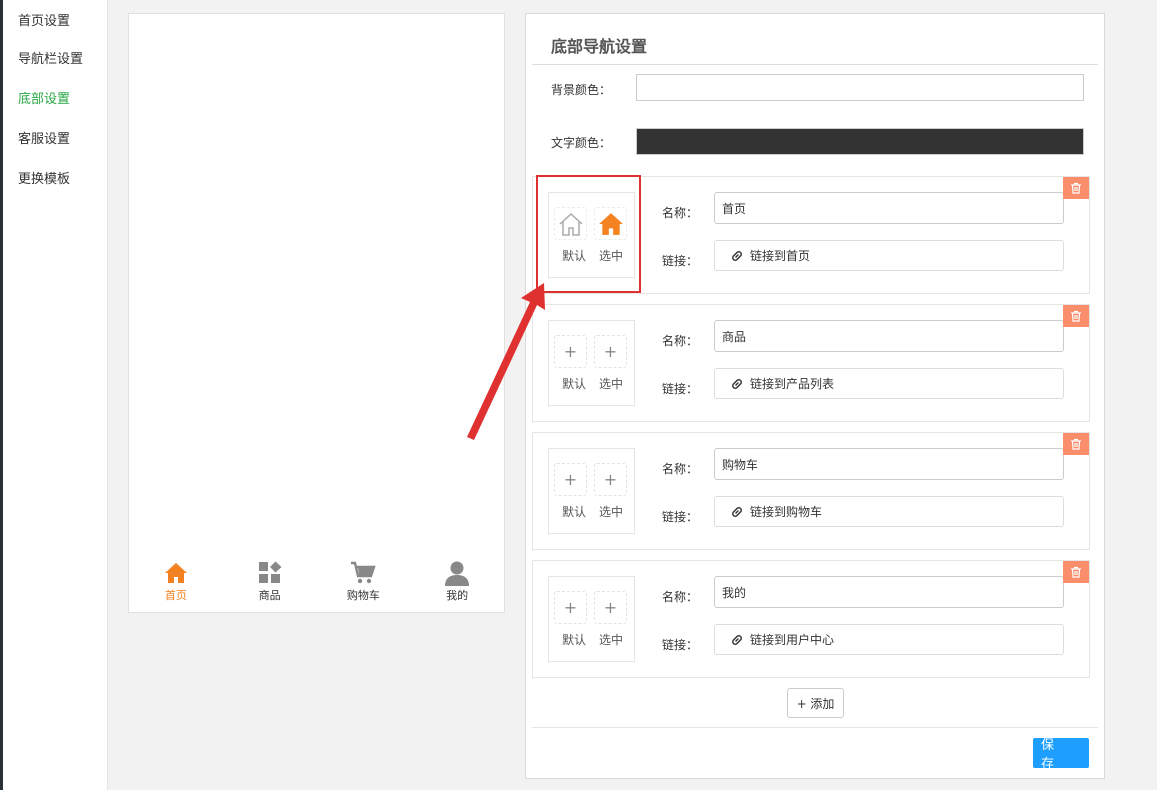 The image size is (1157, 790). Describe the element at coordinates (591, 235) in the screenshot. I see `icon-picker: 默认 选中` at that location.